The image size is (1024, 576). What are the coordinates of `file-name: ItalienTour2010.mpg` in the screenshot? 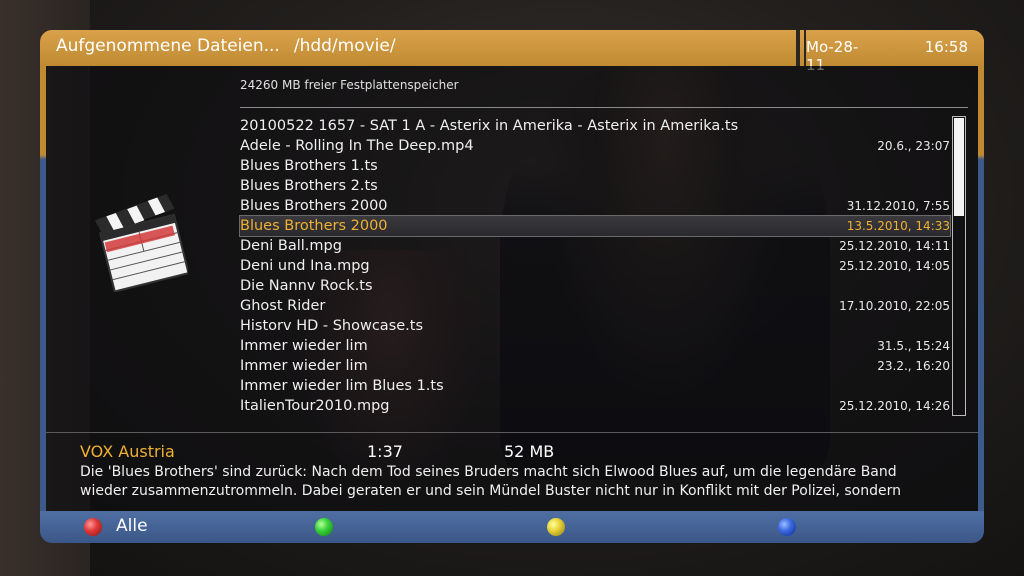 It's located at (315, 406).